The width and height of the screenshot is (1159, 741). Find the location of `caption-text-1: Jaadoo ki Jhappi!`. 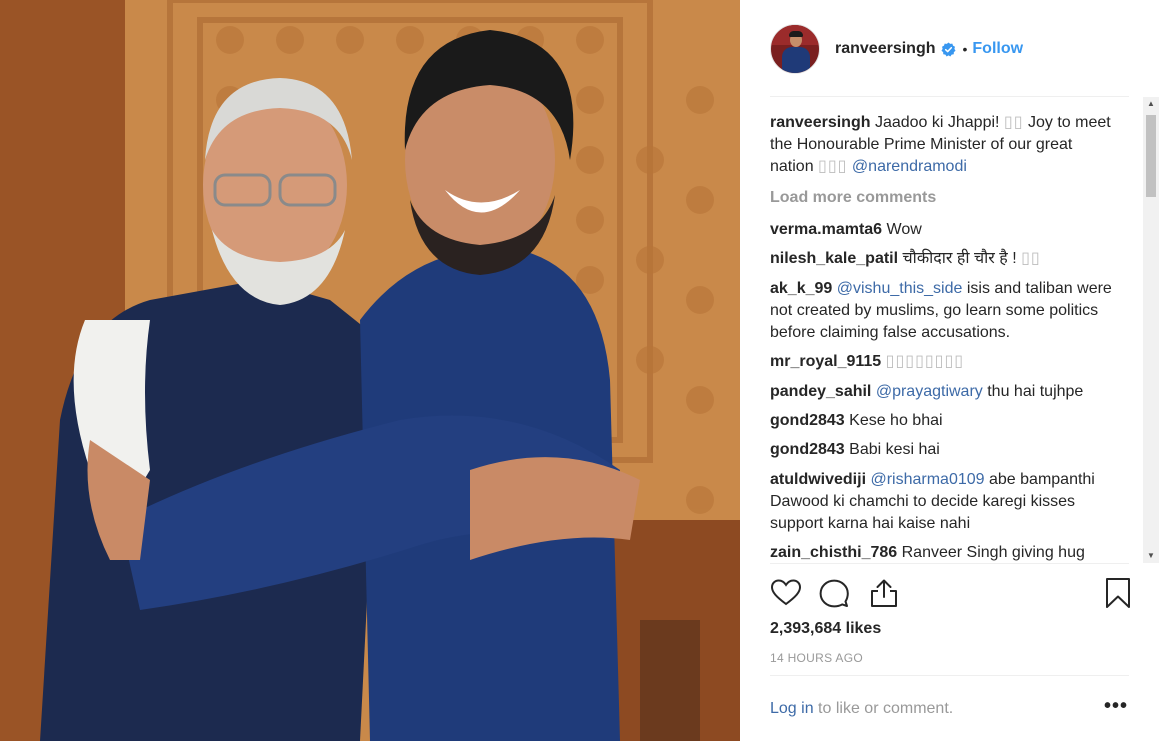

caption-text-1: Jaadoo ki Jhappi! is located at coordinates (937, 122).